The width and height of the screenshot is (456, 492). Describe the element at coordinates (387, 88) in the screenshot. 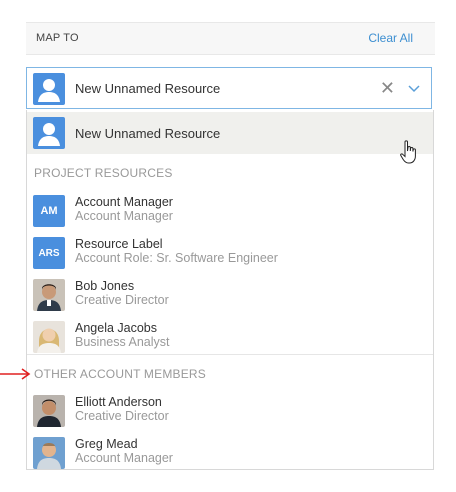

I see `clear-selection-icon: ✕` at that location.